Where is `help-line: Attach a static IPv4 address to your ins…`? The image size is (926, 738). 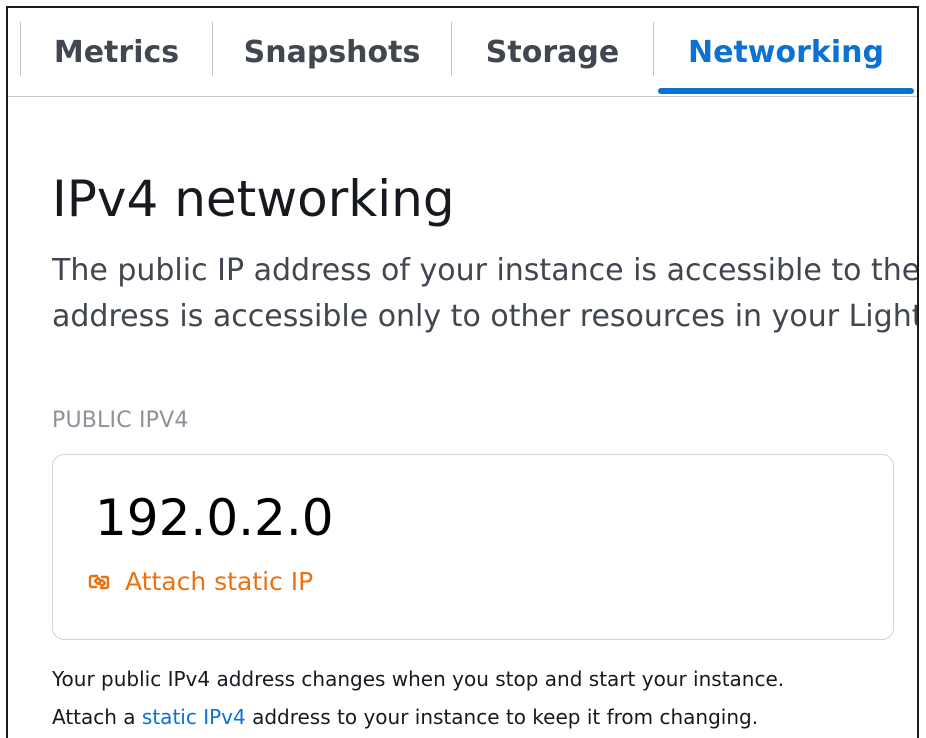
help-line: Attach a static IPv4 address to your ins… is located at coordinates (482, 717).